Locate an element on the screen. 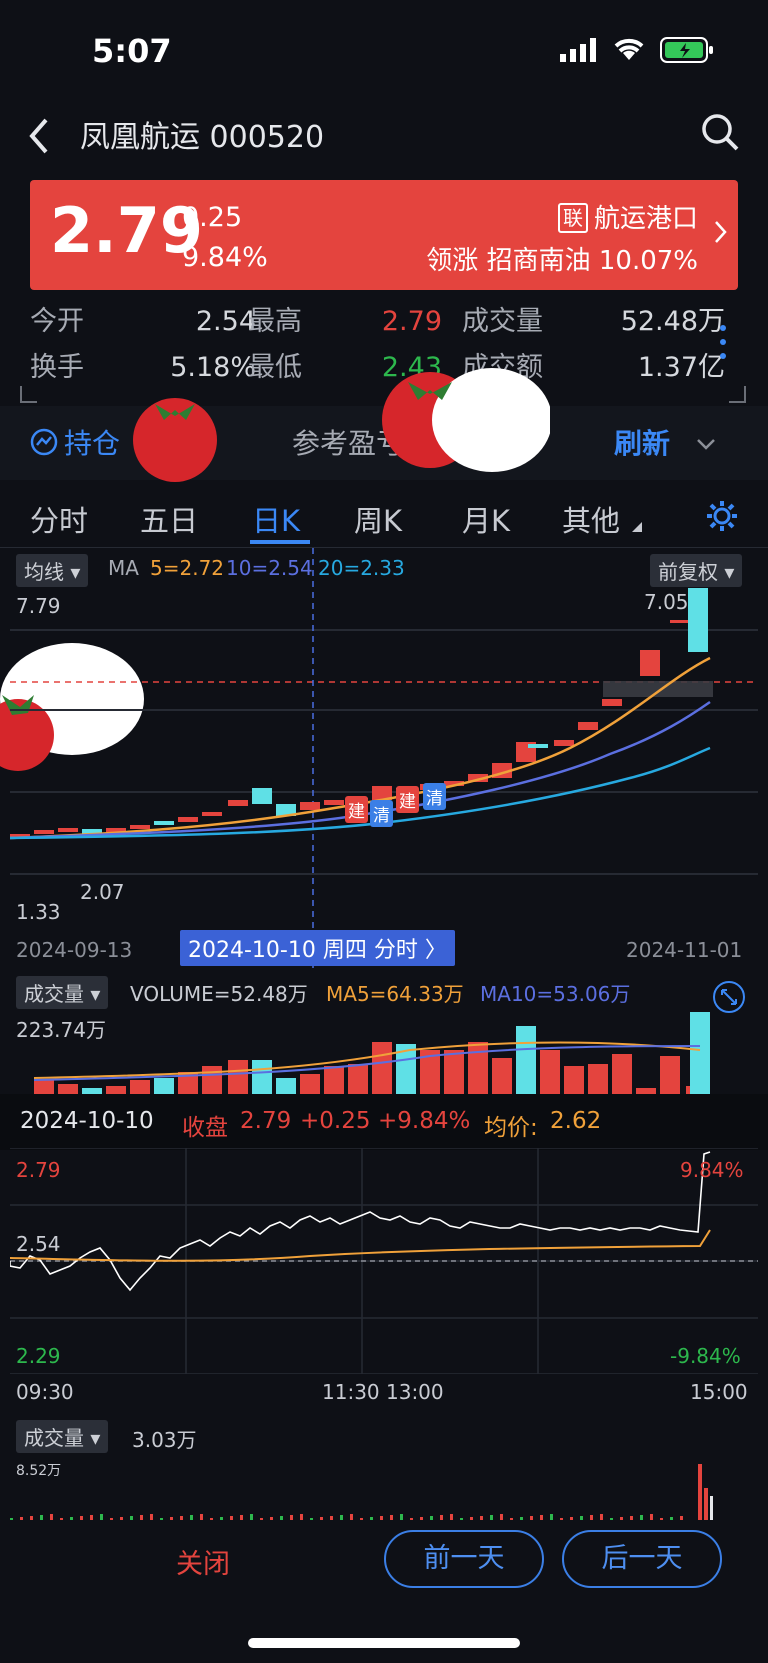 This screenshot has height=1663, width=768. kline-low-mark: 2.07 is located at coordinates (102, 892).